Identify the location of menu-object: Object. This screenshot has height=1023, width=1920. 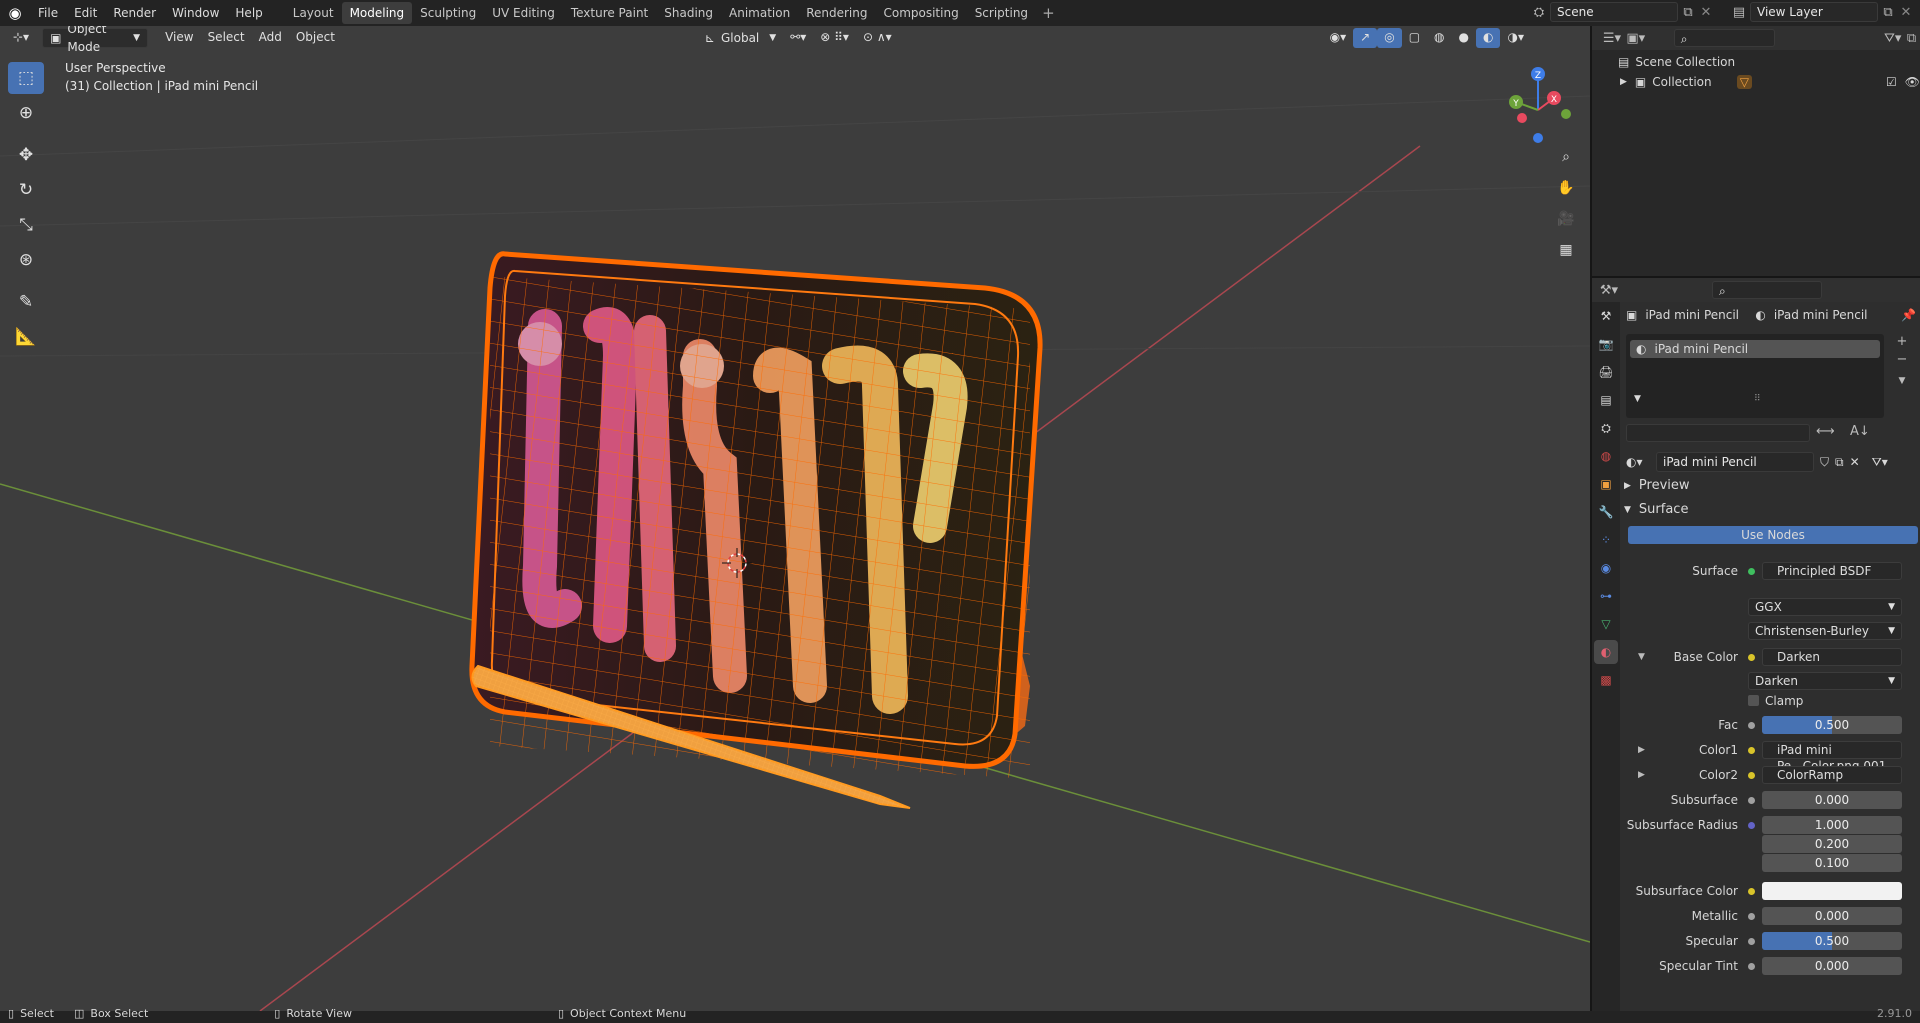
(315, 38).